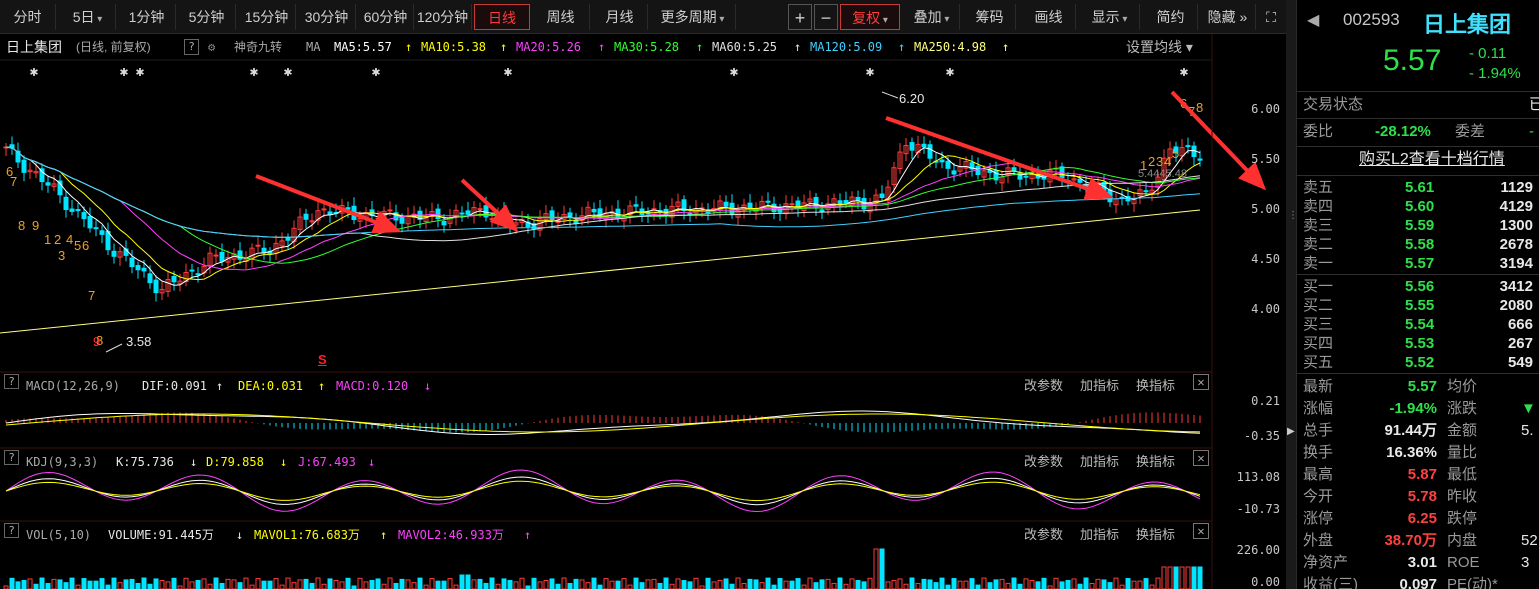 The image size is (1539, 589). I want to click on stats-row: 换手 16.36% 量比, so click(1418, 453).